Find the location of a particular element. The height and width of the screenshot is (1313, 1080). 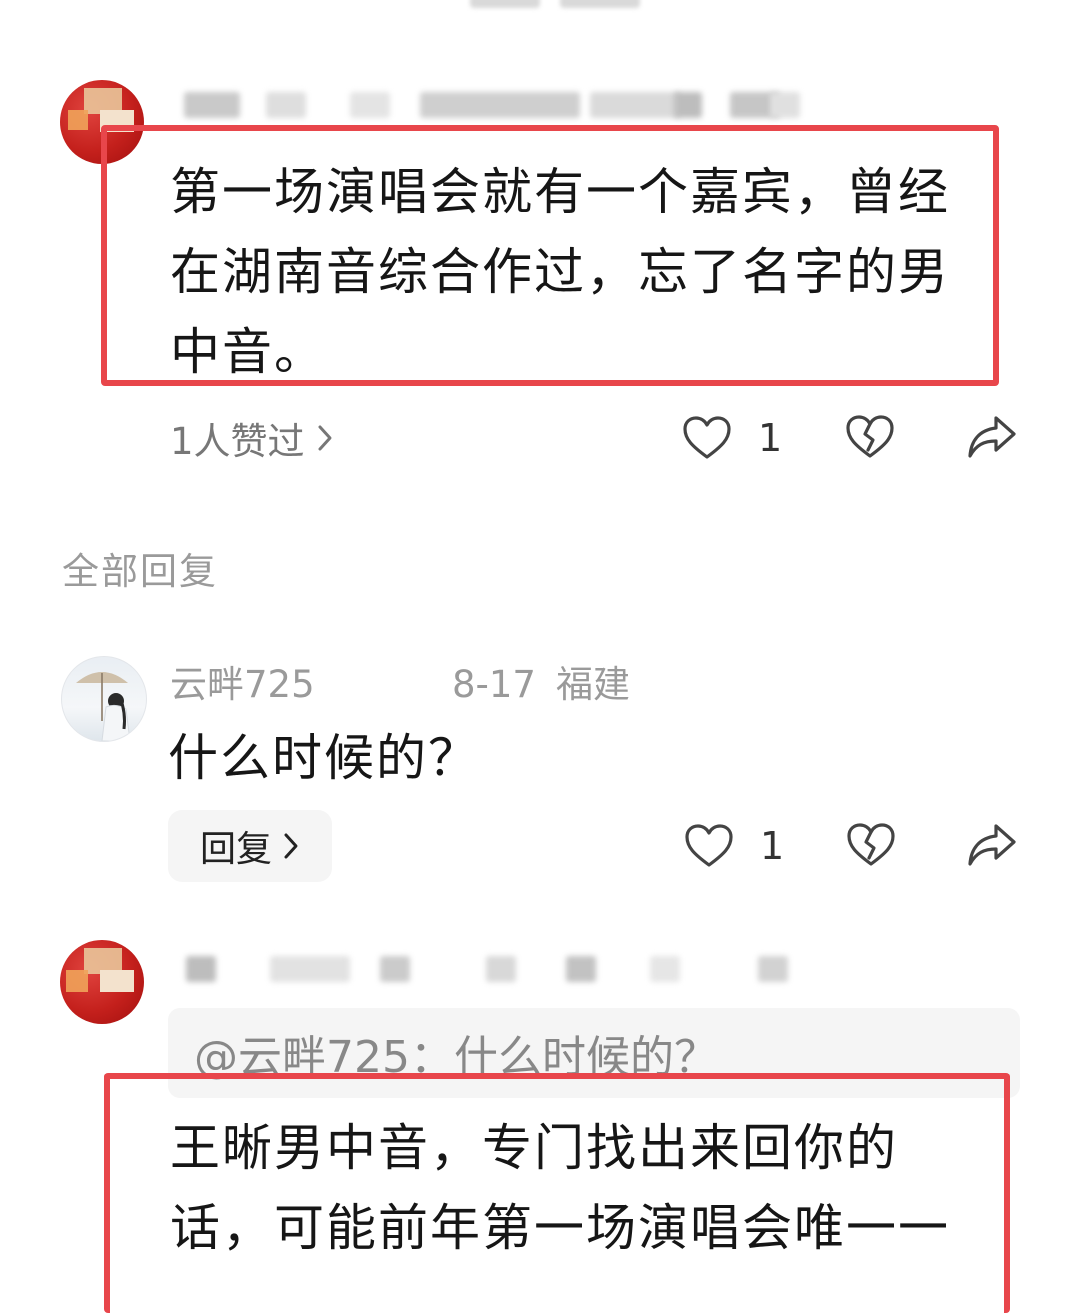

all-replies-label: 全部回复 is located at coordinates (140, 571).